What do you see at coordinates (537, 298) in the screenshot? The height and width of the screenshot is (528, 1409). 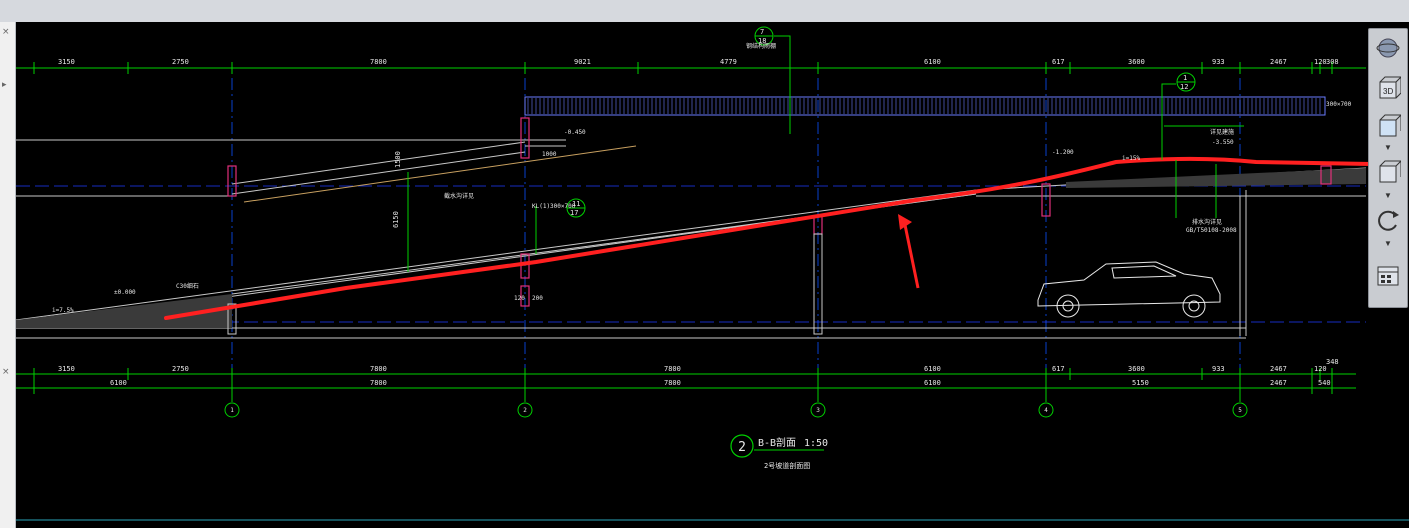 I see `dim-label: 200` at bounding box center [537, 298].